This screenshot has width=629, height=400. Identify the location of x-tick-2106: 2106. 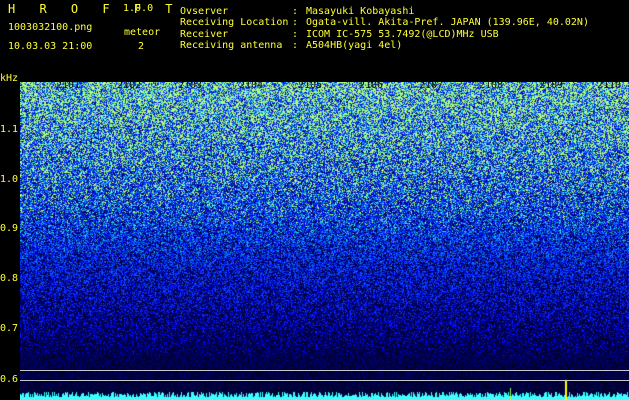
(371, 85).